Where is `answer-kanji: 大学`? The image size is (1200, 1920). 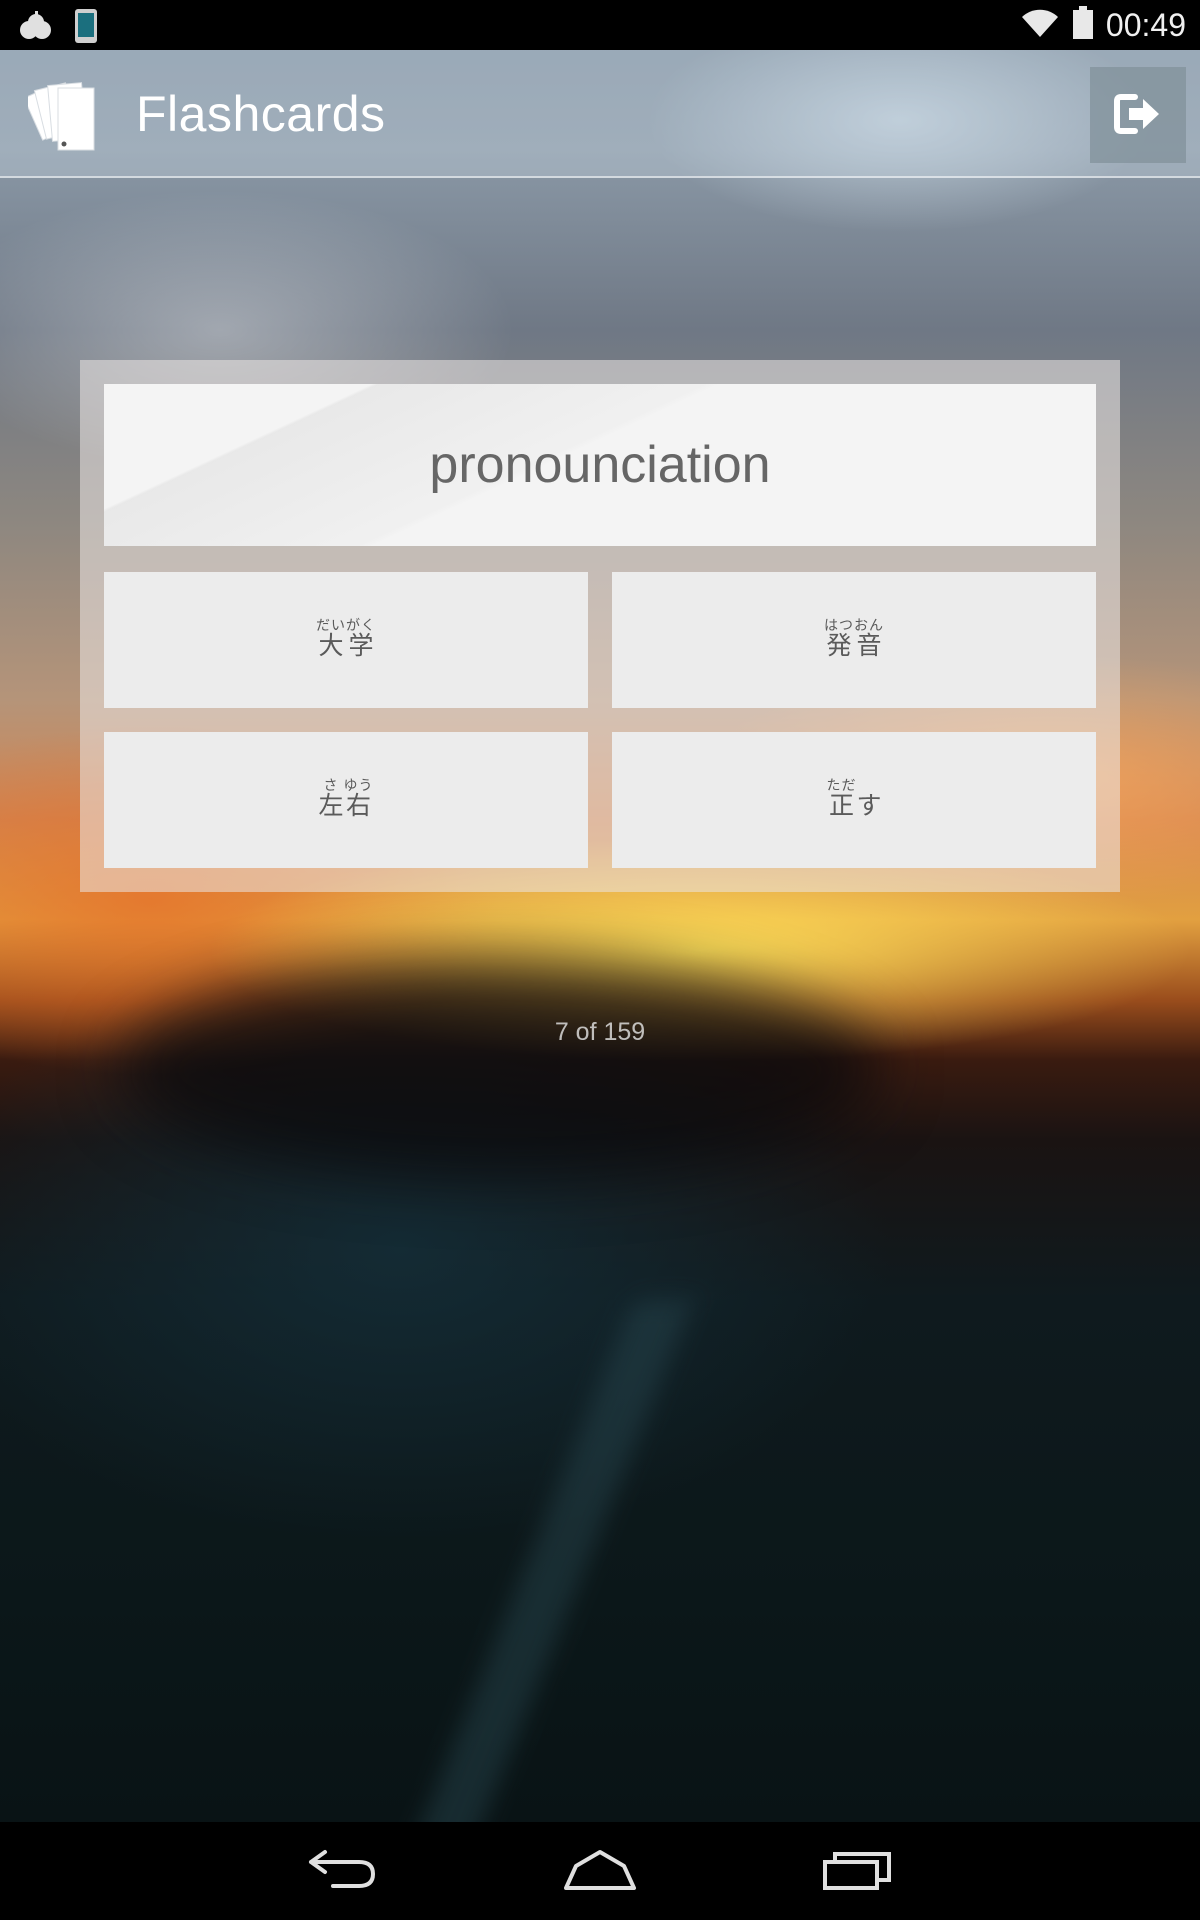
answer-kanji: 大学 is located at coordinates (346, 645).